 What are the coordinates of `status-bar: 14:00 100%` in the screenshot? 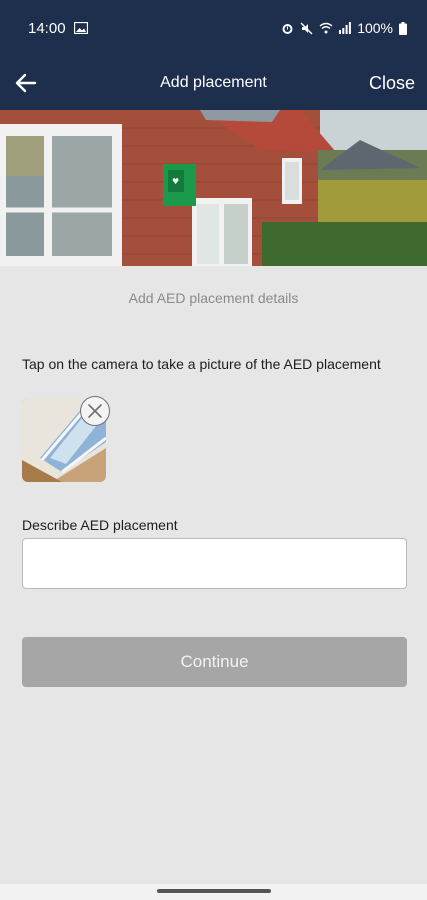 It's located at (213, 28).